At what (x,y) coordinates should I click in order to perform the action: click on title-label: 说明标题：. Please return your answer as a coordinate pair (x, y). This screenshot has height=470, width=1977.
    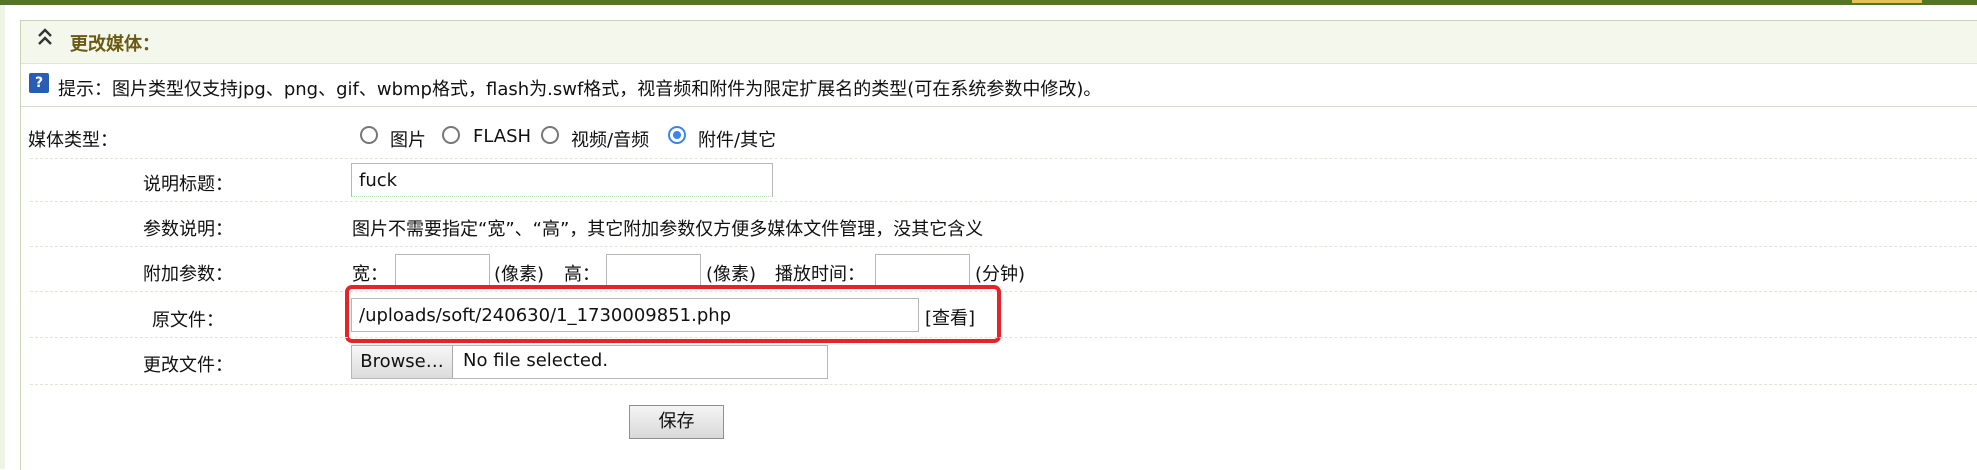
    Looking at the image, I should click on (188, 184).